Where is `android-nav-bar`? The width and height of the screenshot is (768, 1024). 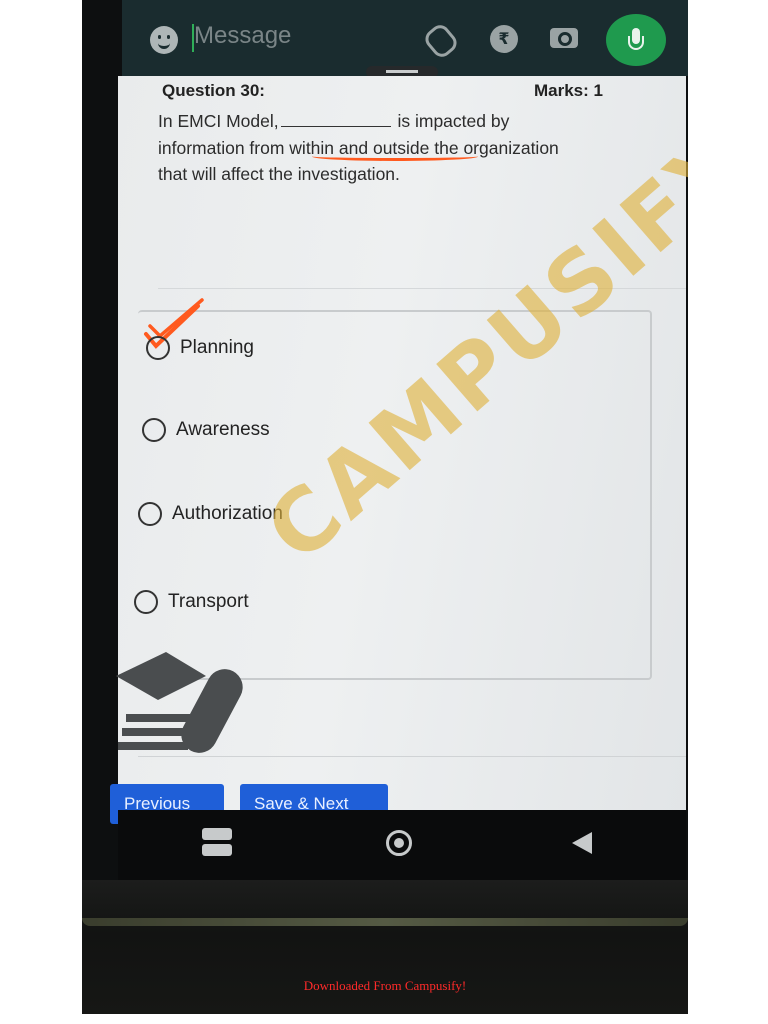
android-nav-bar is located at coordinates (402, 845).